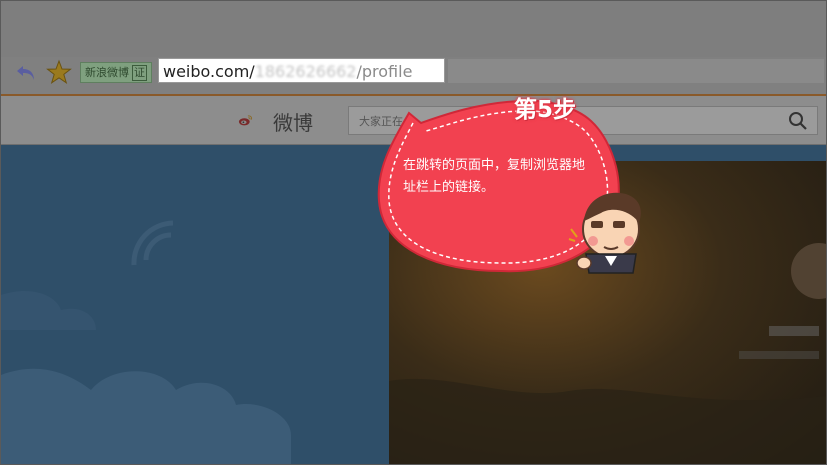  I want to click on avatar, so click(808, 271).